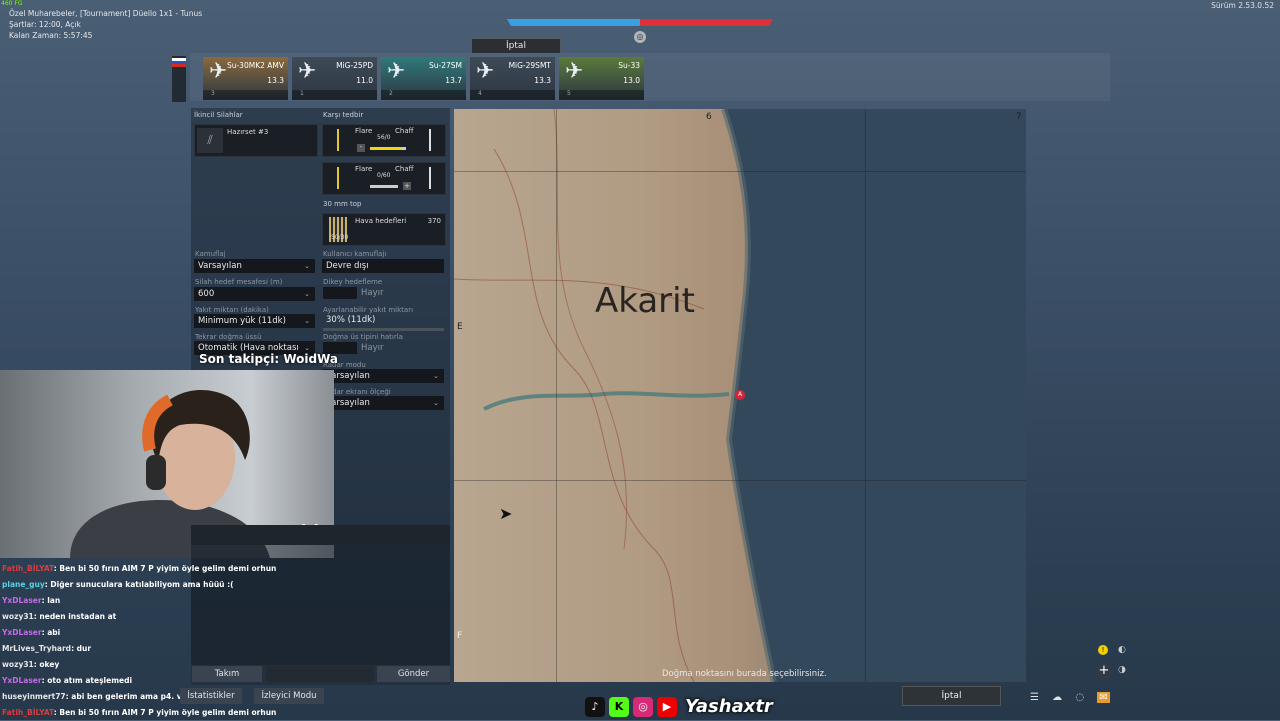  Describe the element at coordinates (384, 229) in the screenshot. I see `cannon-card: Hava hedefleri 370 50/30` at that location.